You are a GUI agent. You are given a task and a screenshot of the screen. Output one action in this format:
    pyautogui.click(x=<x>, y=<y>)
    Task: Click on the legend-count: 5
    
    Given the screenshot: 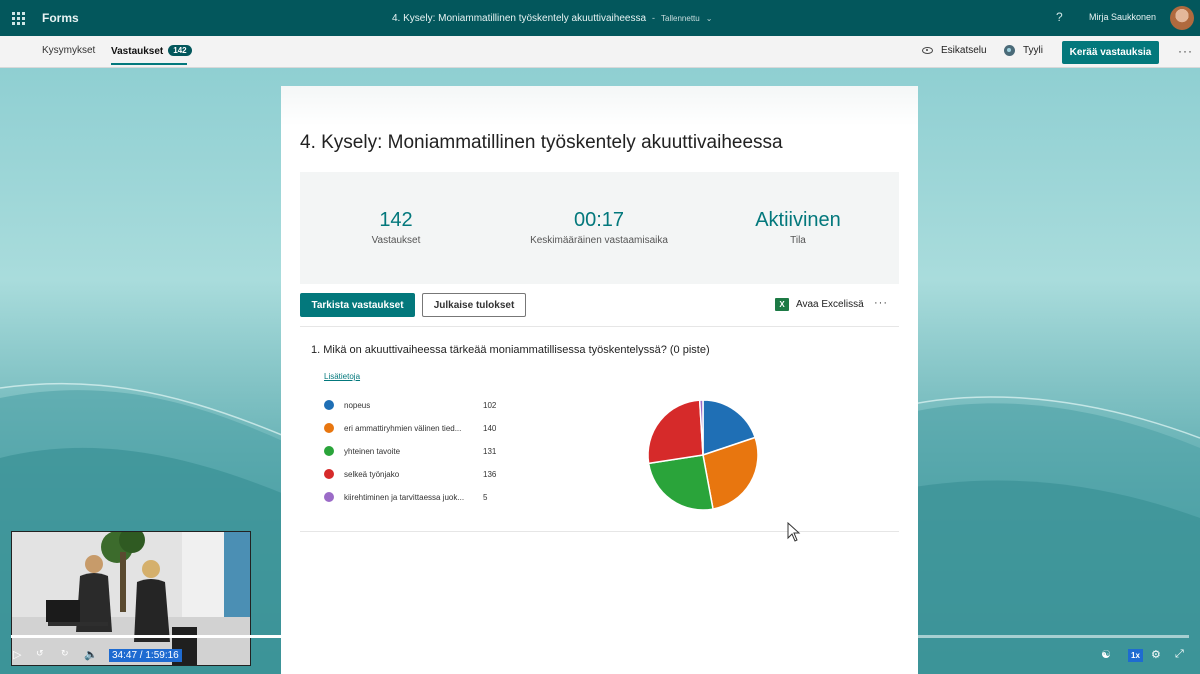 What is the action you would take?
    pyautogui.click(x=485, y=497)
    